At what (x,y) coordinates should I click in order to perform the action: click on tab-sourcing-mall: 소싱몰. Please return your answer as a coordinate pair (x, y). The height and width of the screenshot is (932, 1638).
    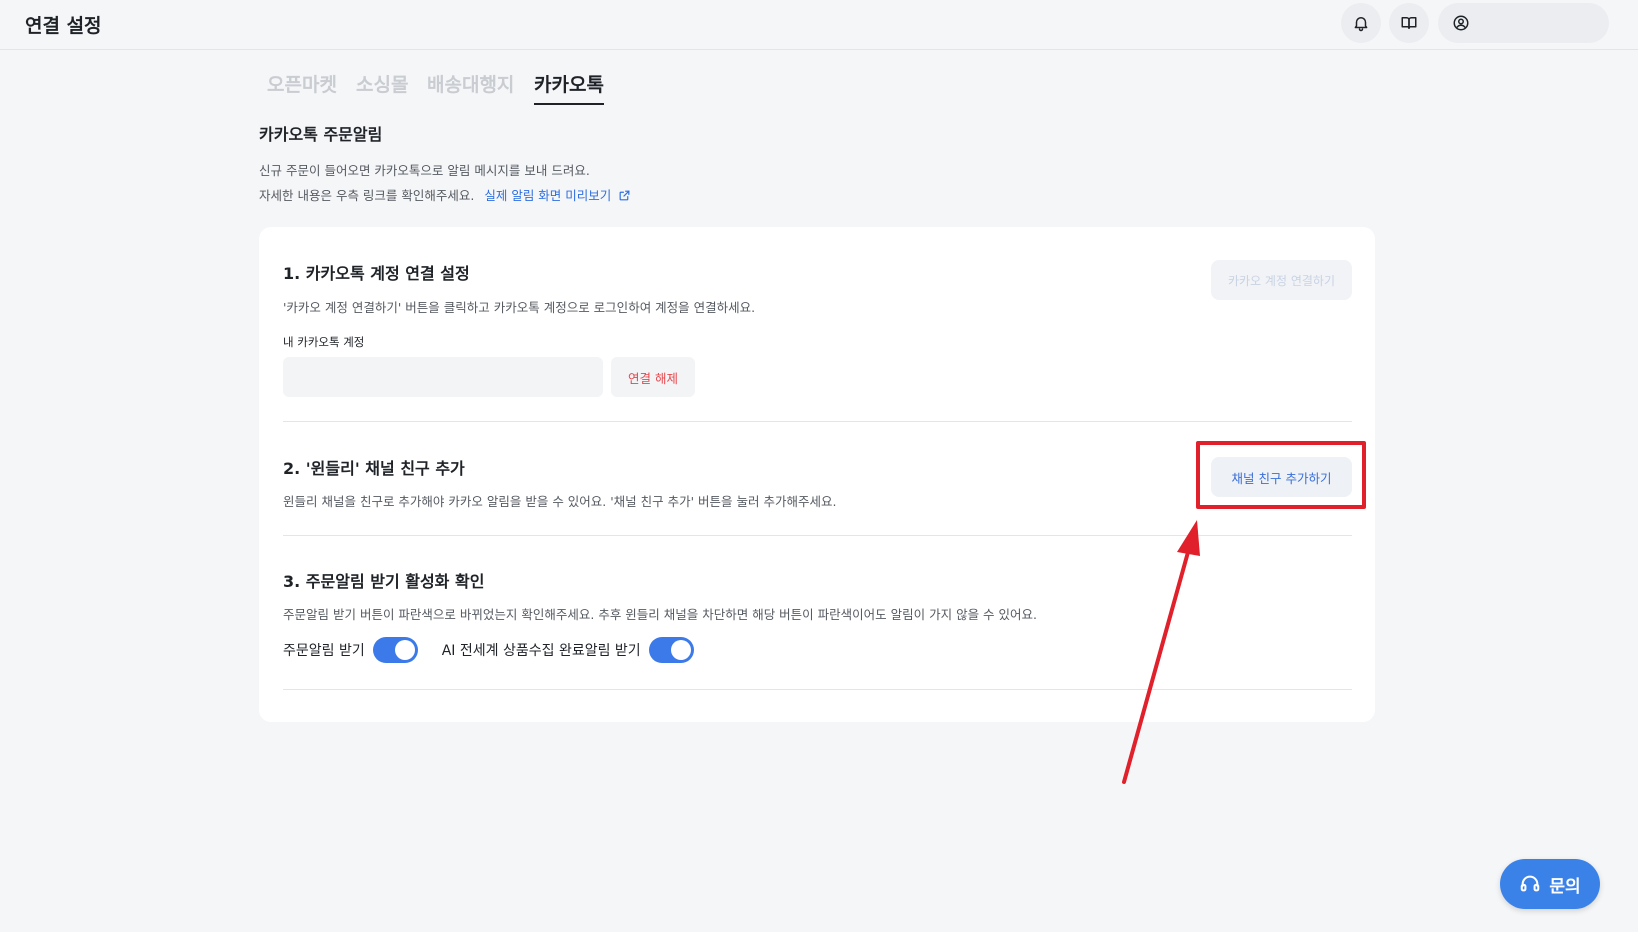
    Looking at the image, I should click on (382, 86).